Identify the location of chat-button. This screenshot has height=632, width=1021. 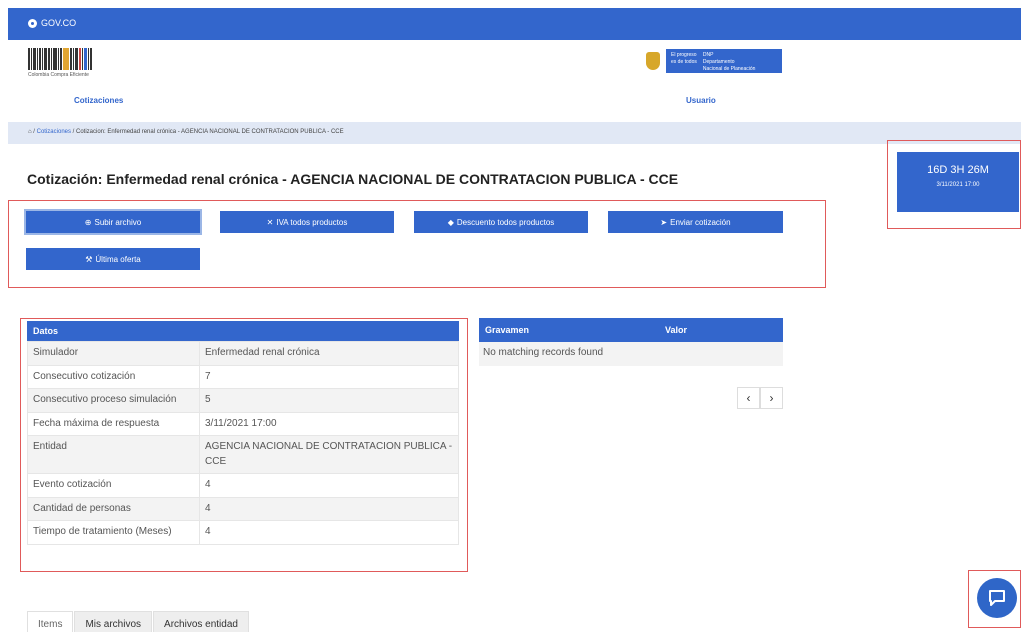
(997, 598).